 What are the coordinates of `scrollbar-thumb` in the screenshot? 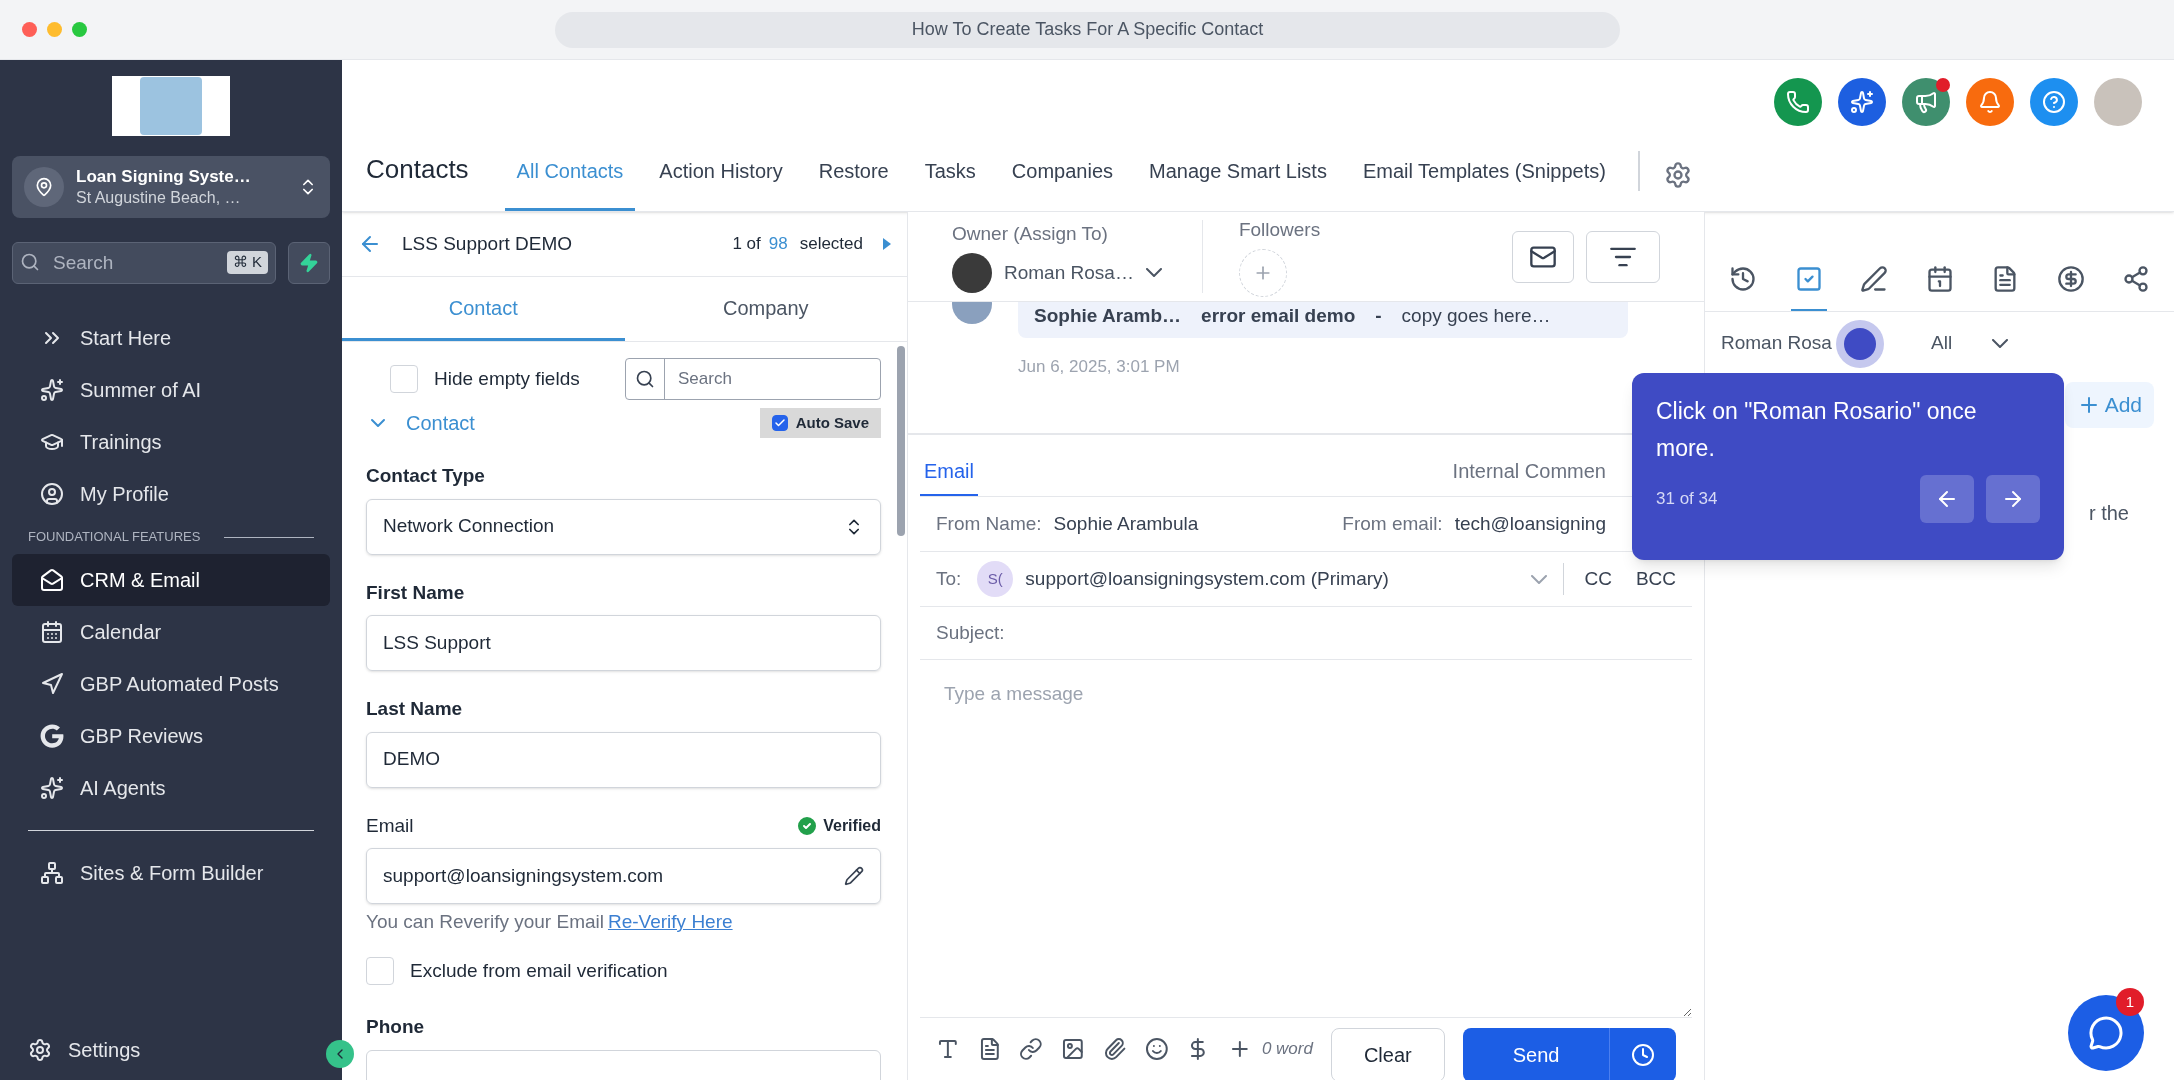 It's located at (901, 441).